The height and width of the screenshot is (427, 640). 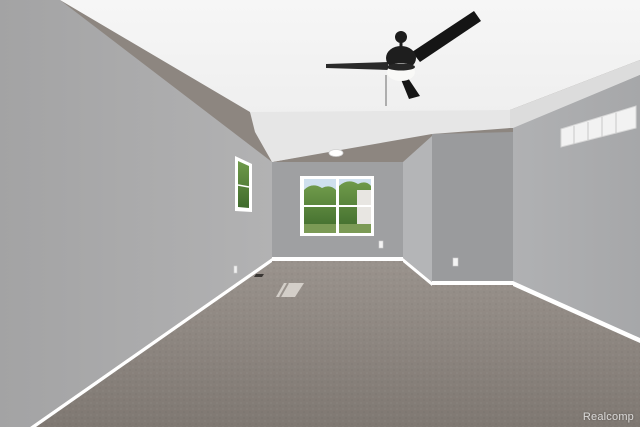 I want to click on ceiling-light, so click(x=336, y=153).